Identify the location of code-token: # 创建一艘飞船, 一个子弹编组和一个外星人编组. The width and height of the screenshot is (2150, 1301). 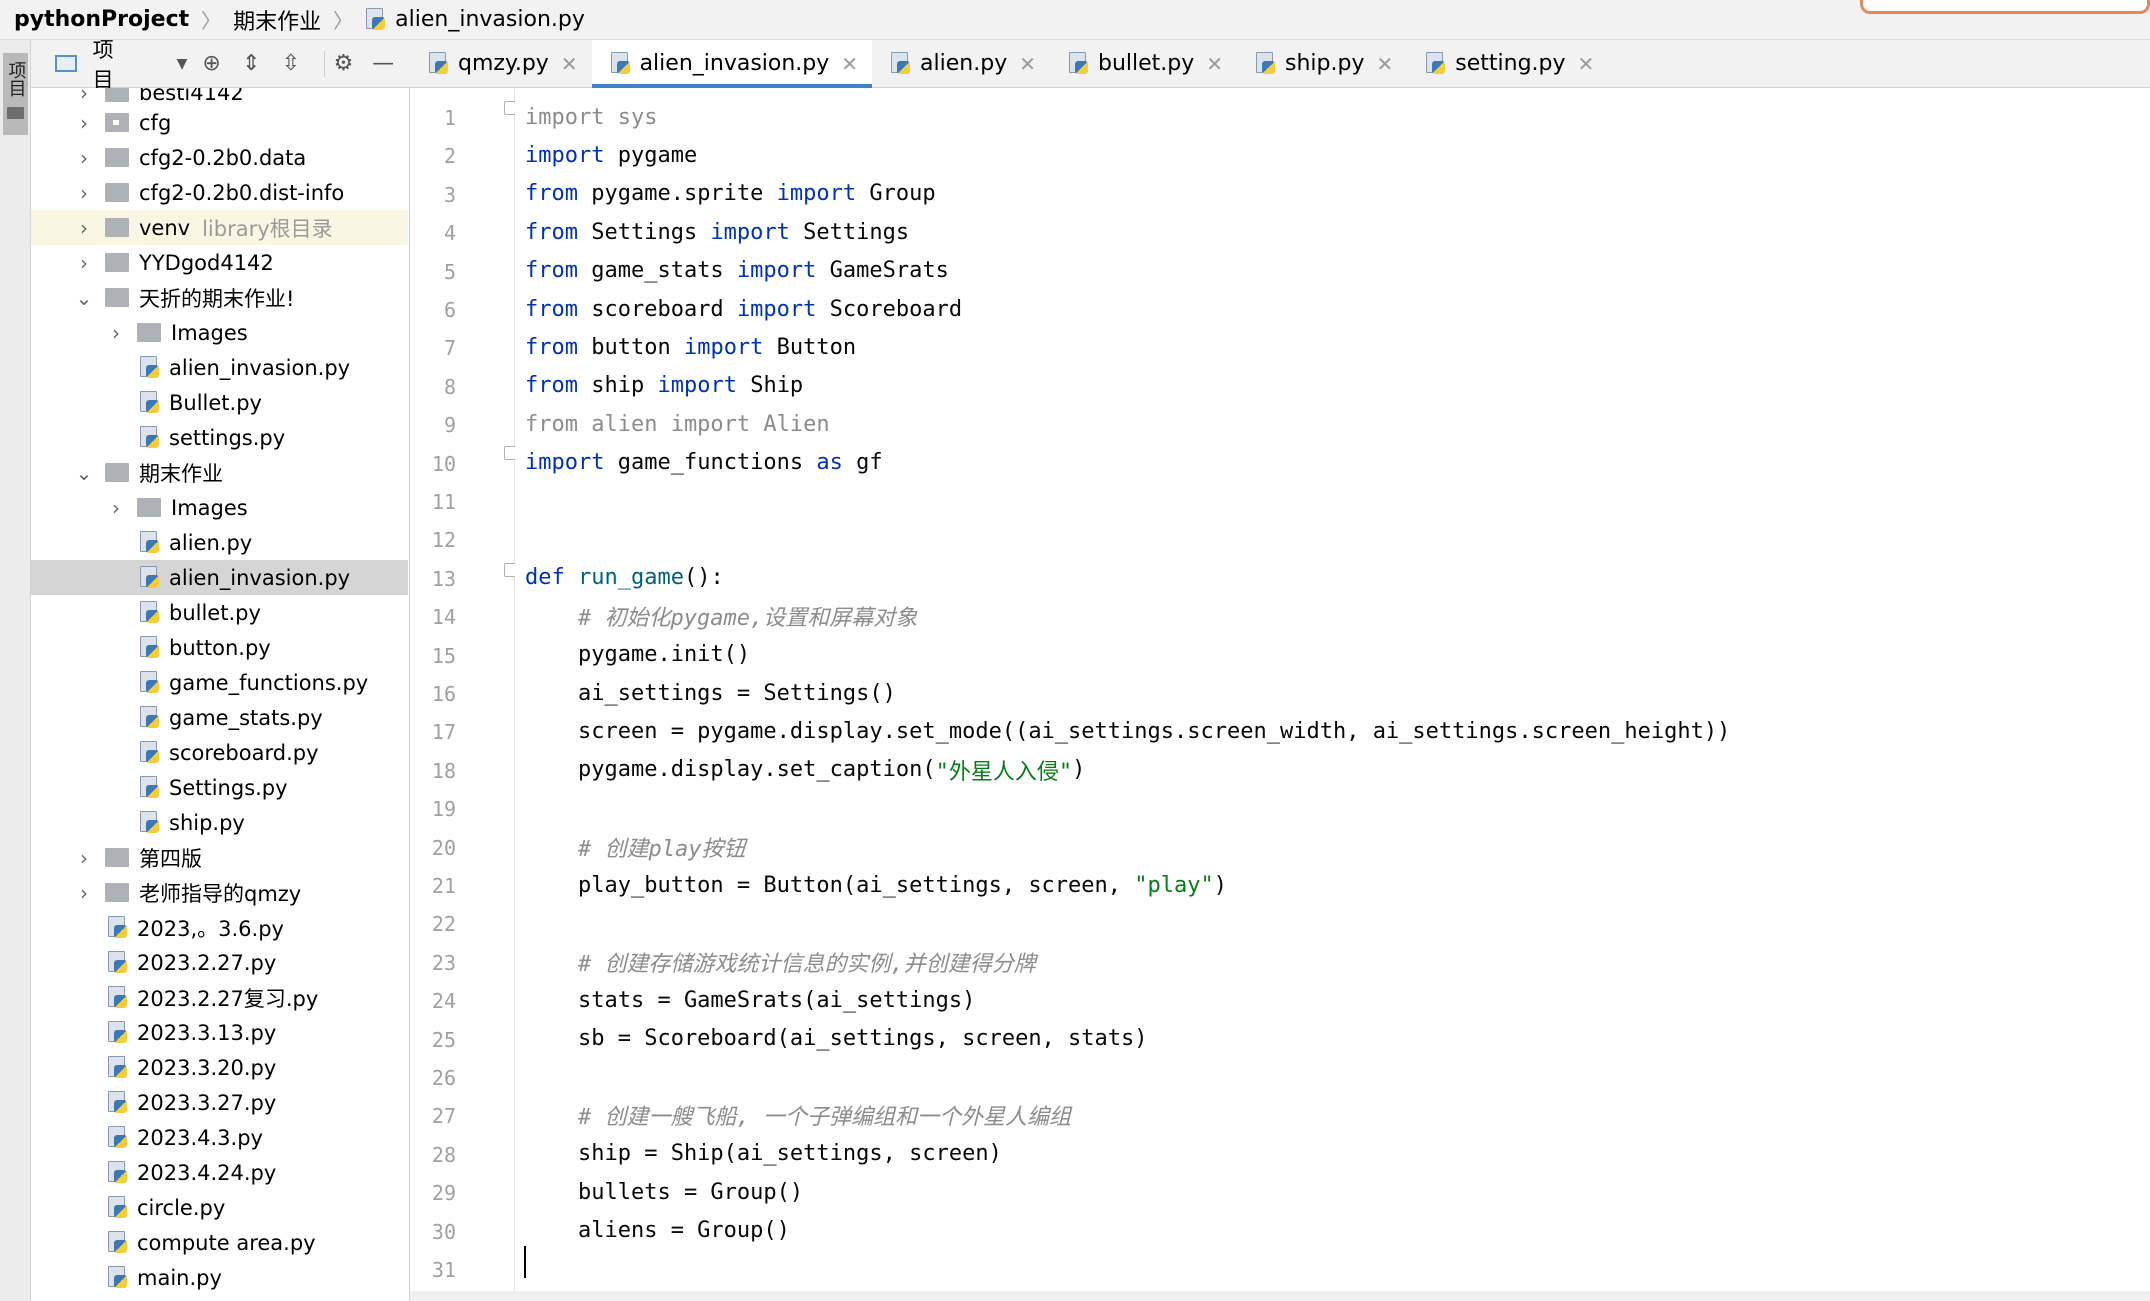
(824, 1118).